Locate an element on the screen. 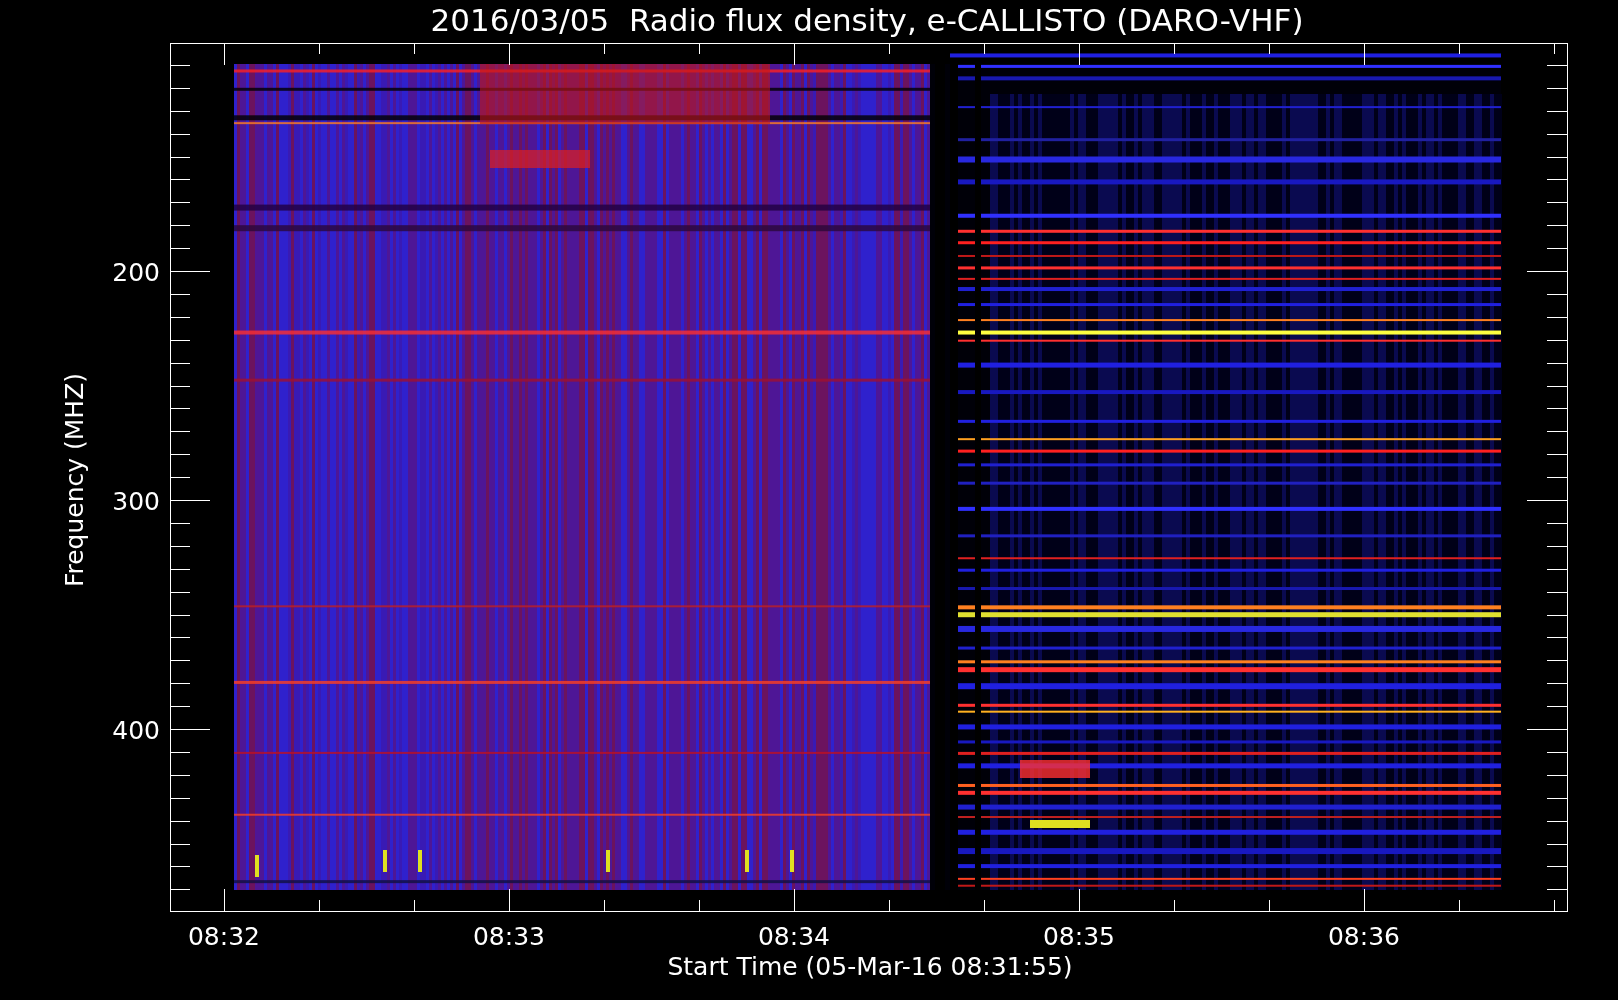 The image size is (1618, 1000). axis-label: Start Time (05-Mar-16 08:31:55) is located at coordinates (870, 966).